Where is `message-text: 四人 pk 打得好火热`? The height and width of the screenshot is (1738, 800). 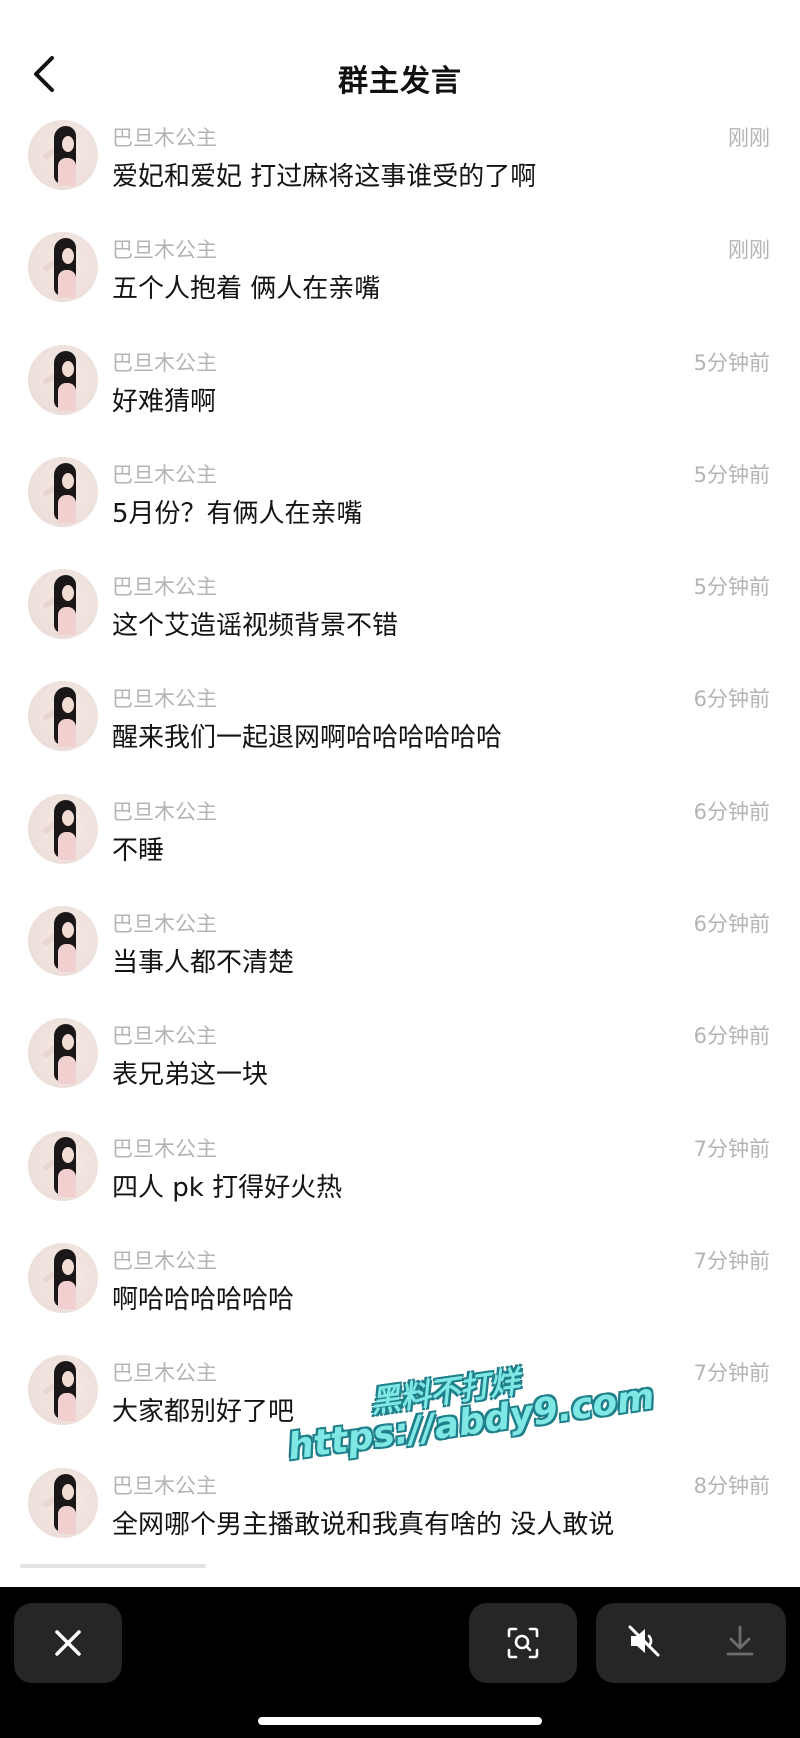
message-text: 四人 pk 打得好火热 is located at coordinates (227, 1187).